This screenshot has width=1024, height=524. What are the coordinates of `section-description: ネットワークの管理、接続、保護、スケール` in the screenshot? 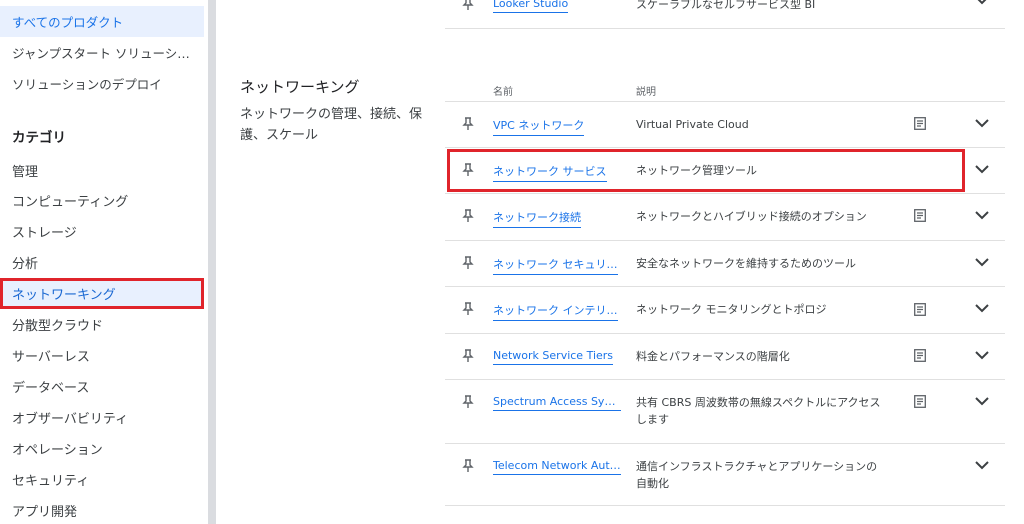 It's located at (331, 125).